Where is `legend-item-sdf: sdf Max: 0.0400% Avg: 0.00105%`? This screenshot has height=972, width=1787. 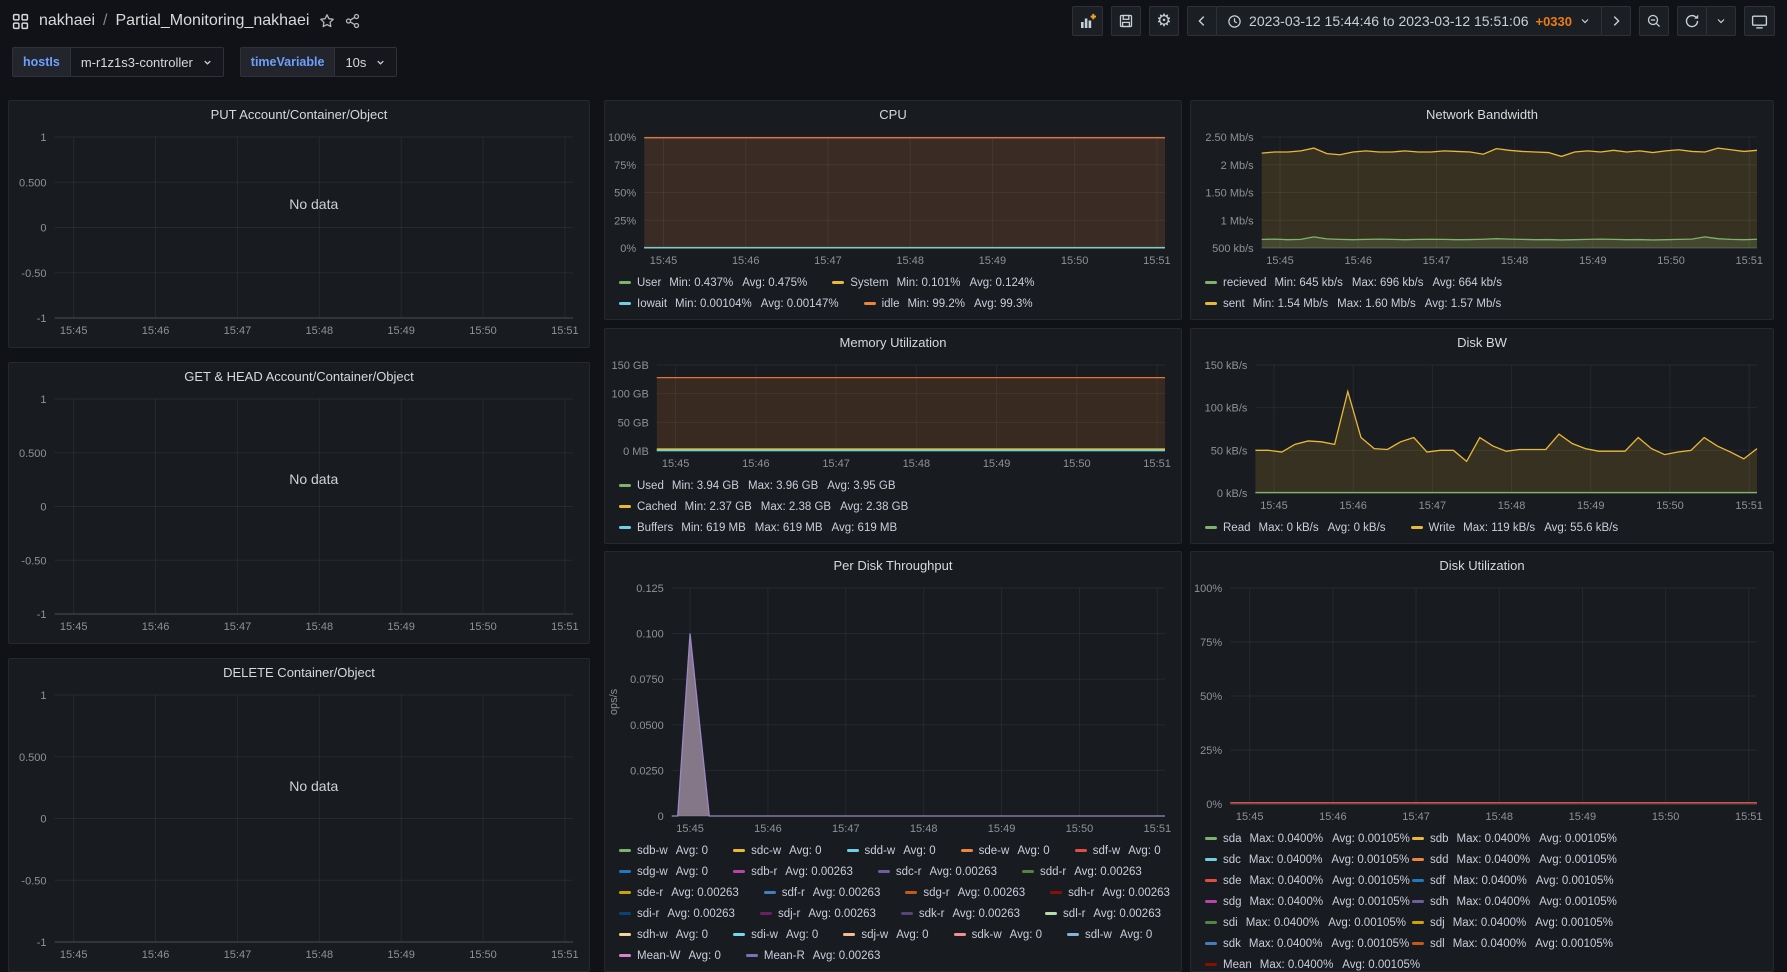
legend-item-sdf: sdf Max: 0.0400% Avg: 0.00105% is located at coordinates (1513, 881).